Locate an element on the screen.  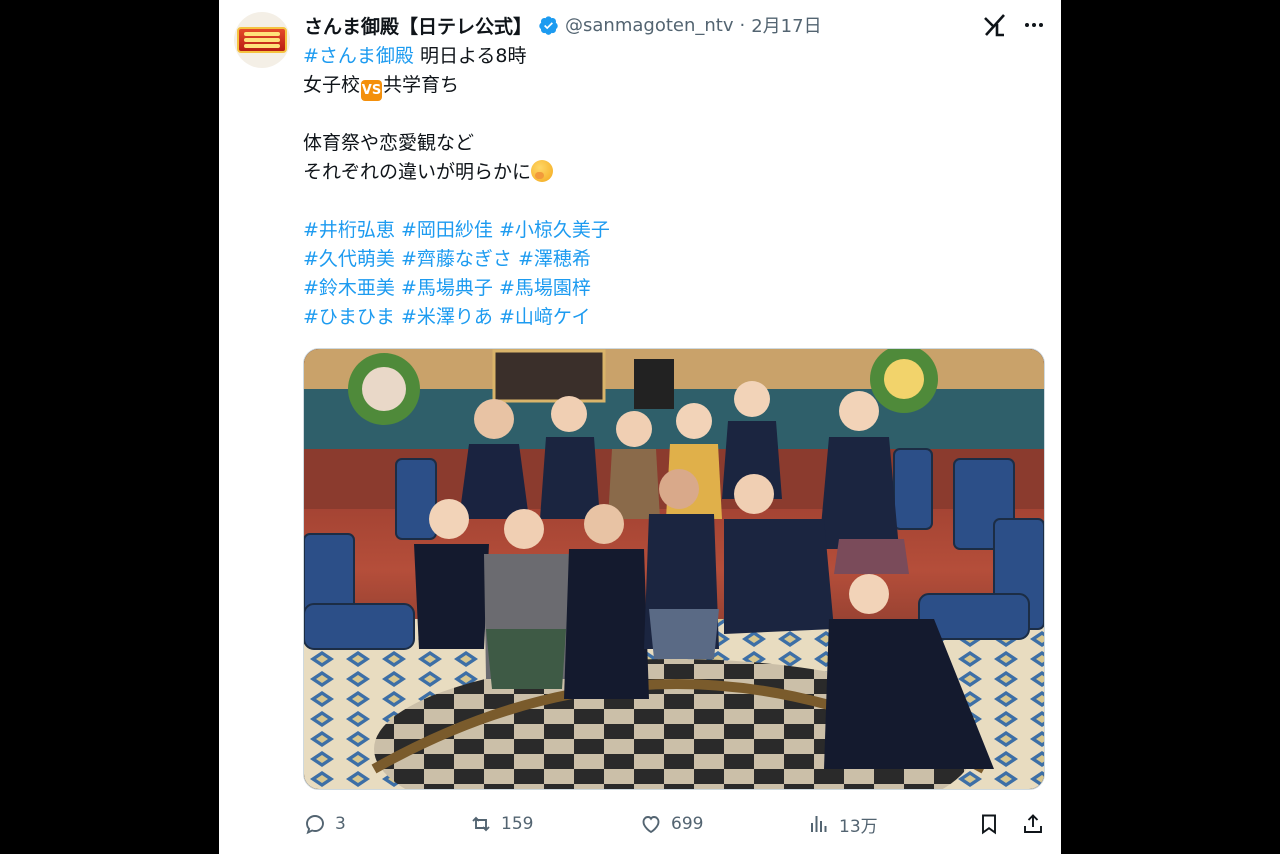
hashtag-link: #さんま御殿 is located at coordinates (358, 56).